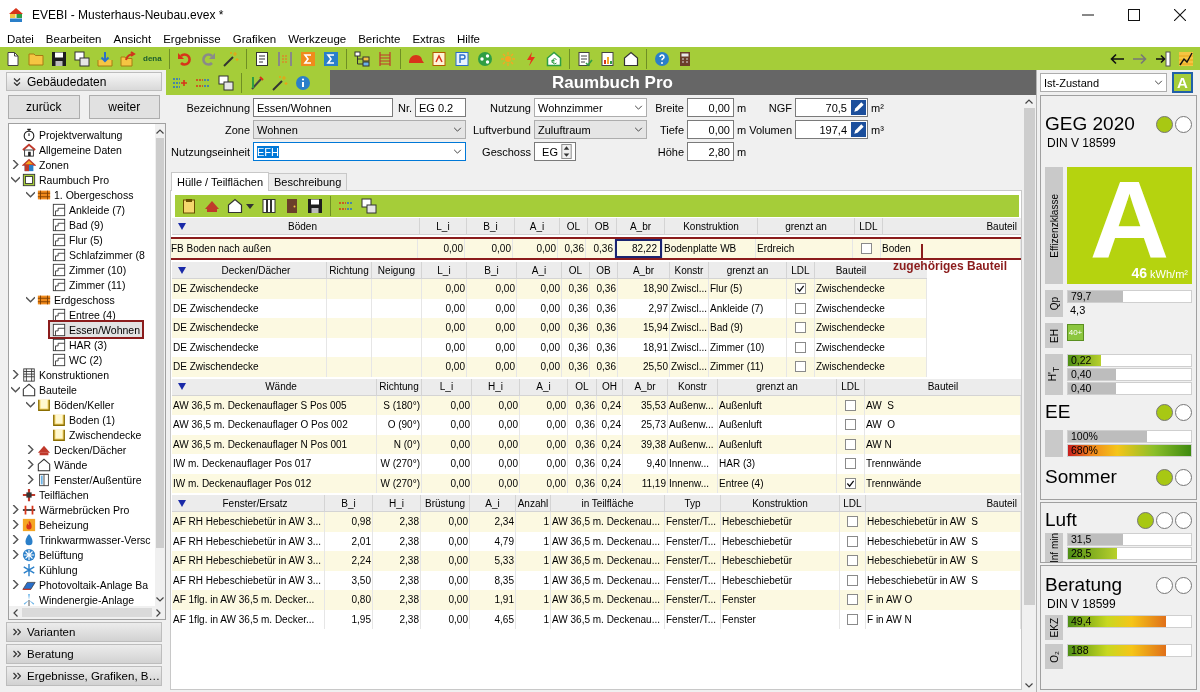 The width and height of the screenshot is (1200, 692). Describe the element at coordinates (105, 58) in the screenshot. I see `download-tray-icon` at that location.